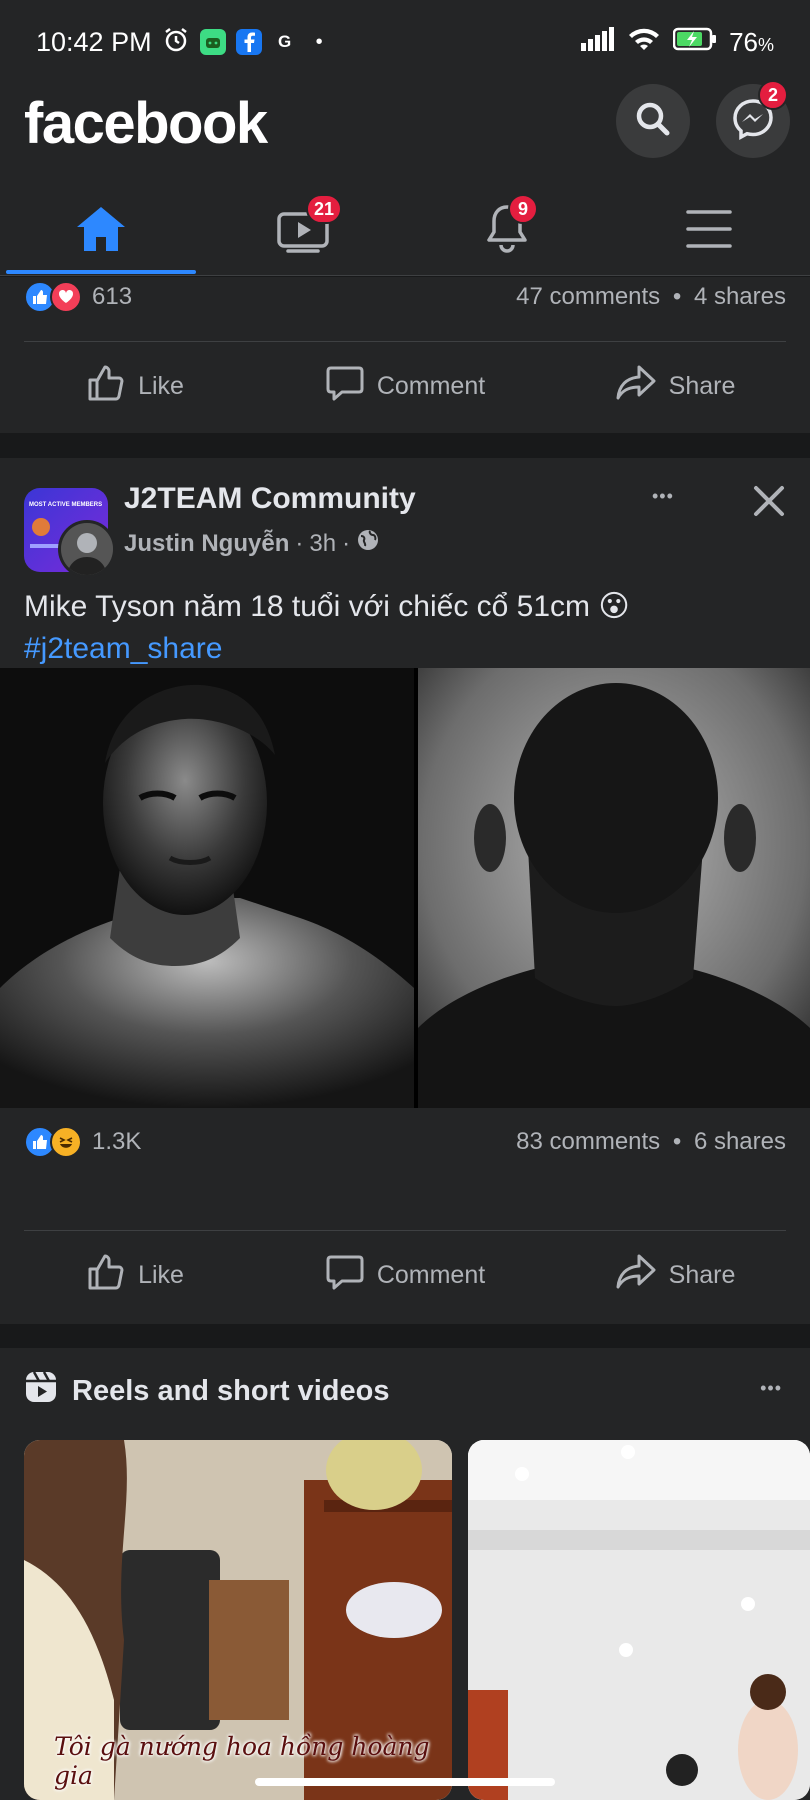  What do you see at coordinates (206, 544) in the screenshot?
I see `author-name: Justin Nguyễn` at bounding box center [206, 544].